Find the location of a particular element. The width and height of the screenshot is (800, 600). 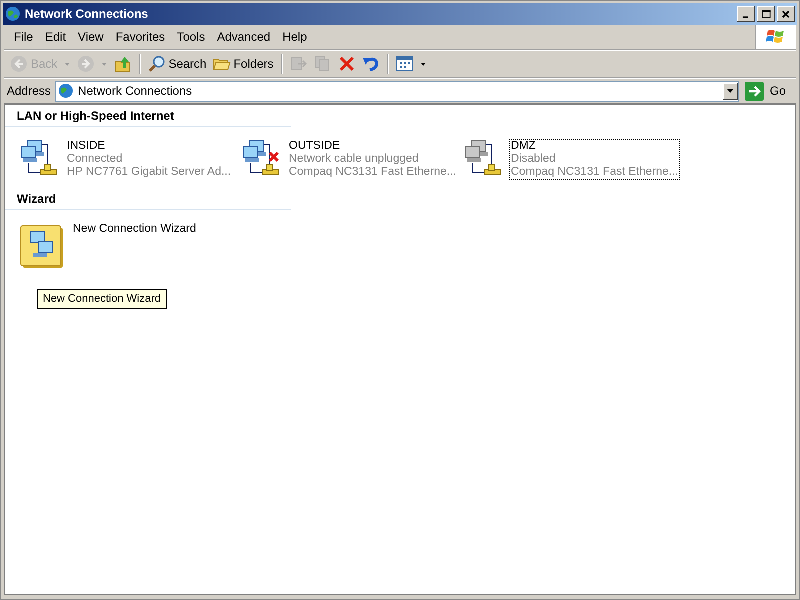

address-label: Address is located at coordinates (29, 91).